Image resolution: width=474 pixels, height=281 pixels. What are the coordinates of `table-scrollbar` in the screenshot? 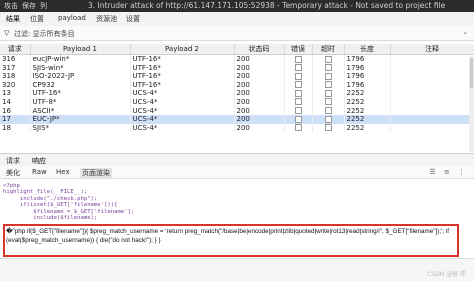 It's located at (471, 104).